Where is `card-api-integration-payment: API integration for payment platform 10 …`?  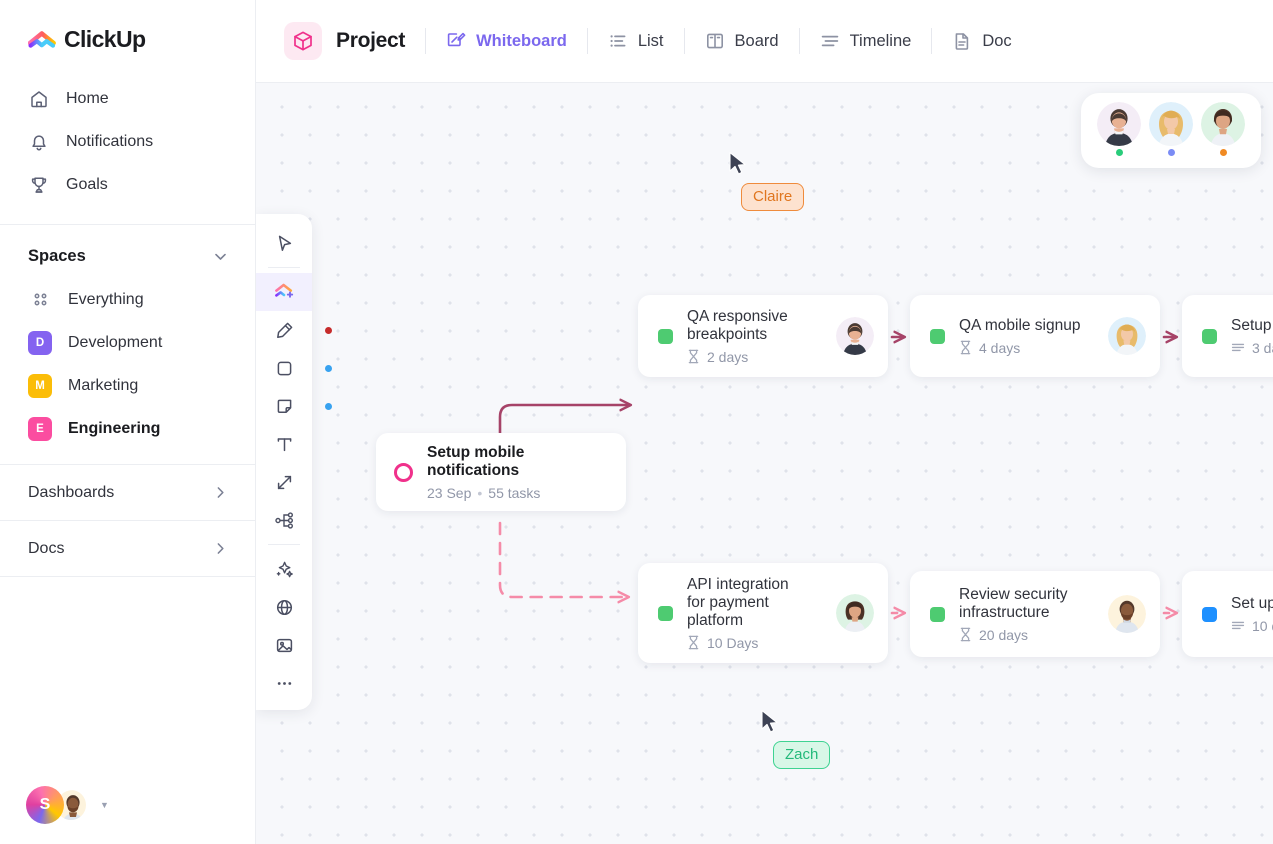
card-api-integration-payment: API integration for payment platform 10 … is located at coordinates (763, 613).